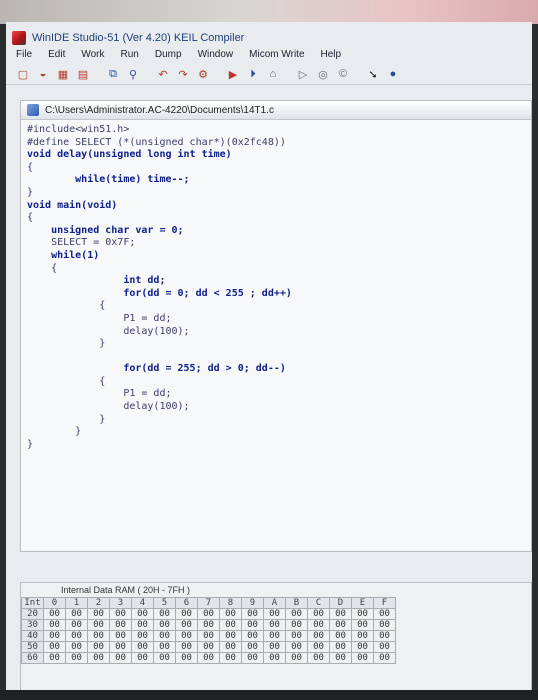 The height and width of the screenshot is (700, 538). I want to click on print-icon: ▤, so click(83, 74).